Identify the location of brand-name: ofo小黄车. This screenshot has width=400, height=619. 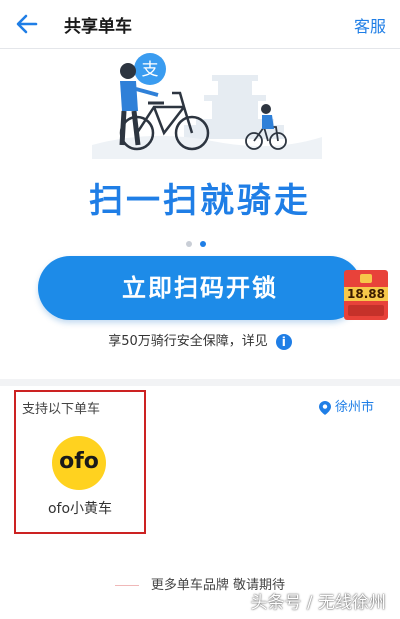
(80, 509).